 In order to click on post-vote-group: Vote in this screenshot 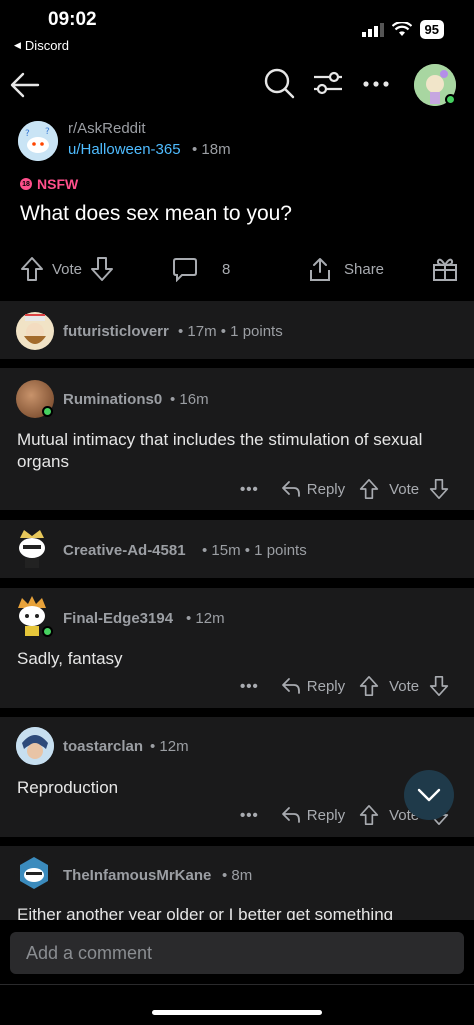, I will do `click(67, 269)`.